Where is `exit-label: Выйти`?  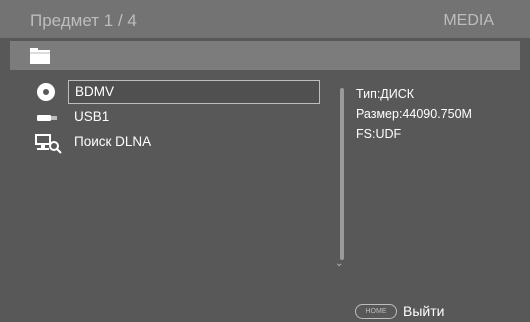
exit-label: Выйти is located at coordinates (423, 311).